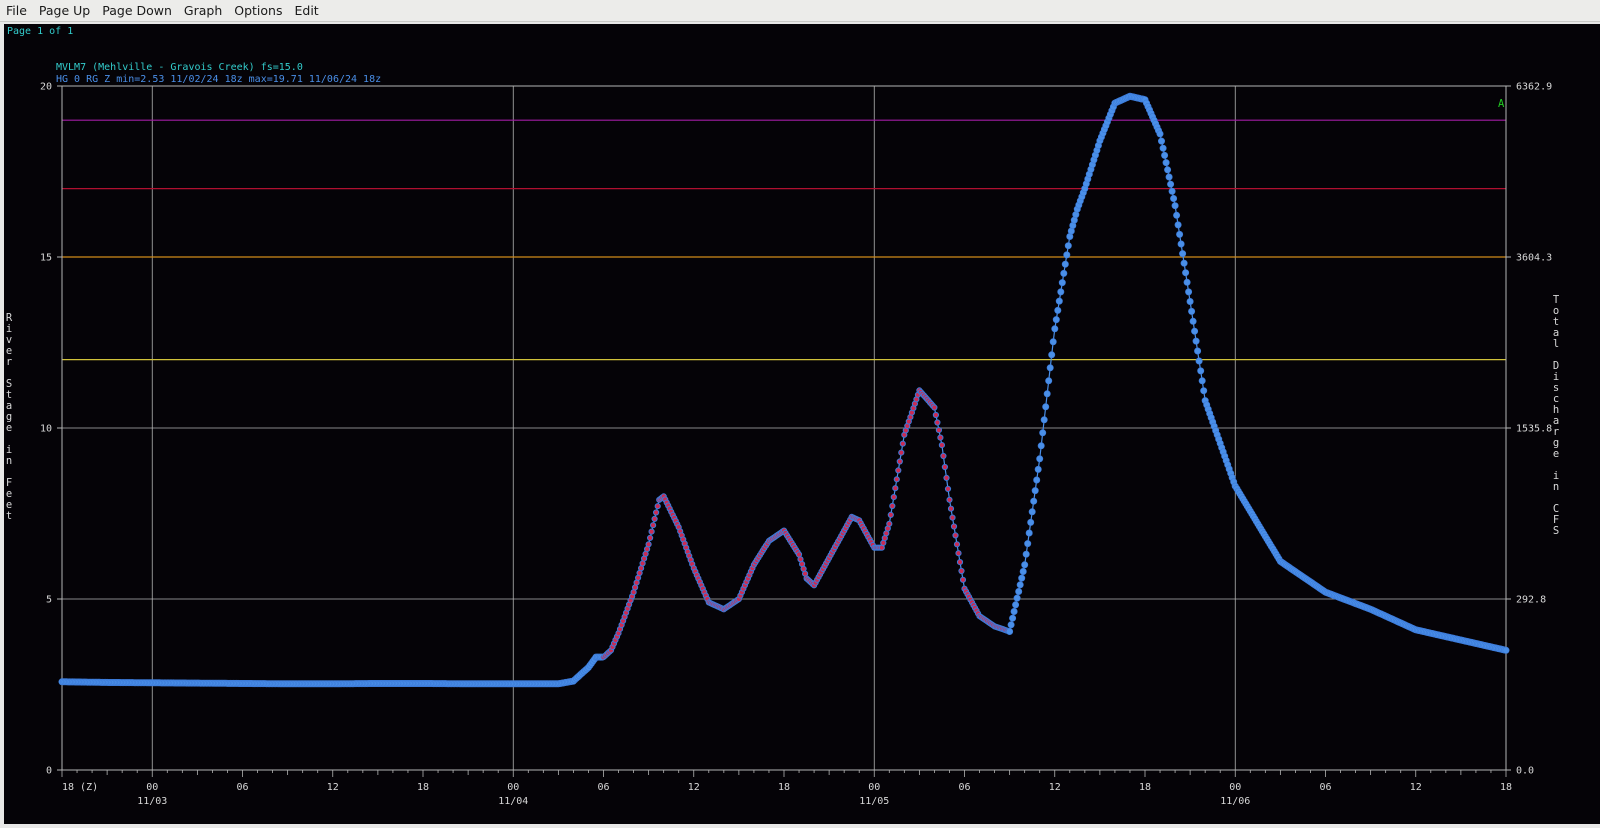  What do you see at coordinates (513, 801) in the screenshot?
I see `x-date-label: 11/04` at bounding box center [513, 801].